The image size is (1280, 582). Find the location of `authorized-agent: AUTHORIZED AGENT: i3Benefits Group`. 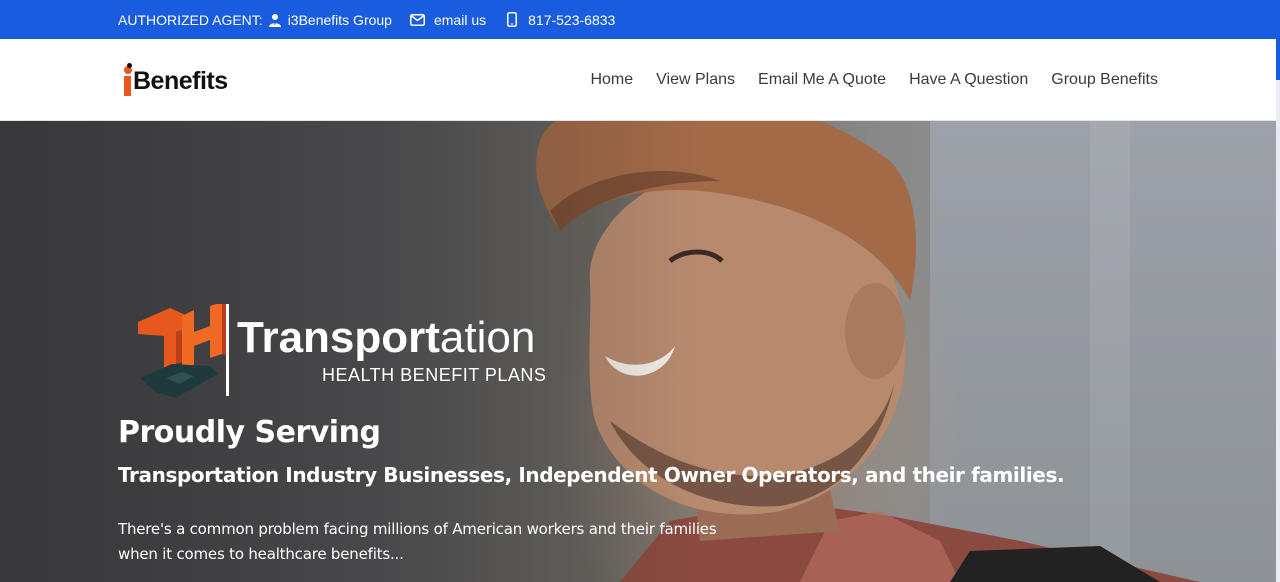

authorized-agent: AUTHORIZED AGENT: i3Benefits Group is located at coordinates (255, 20).